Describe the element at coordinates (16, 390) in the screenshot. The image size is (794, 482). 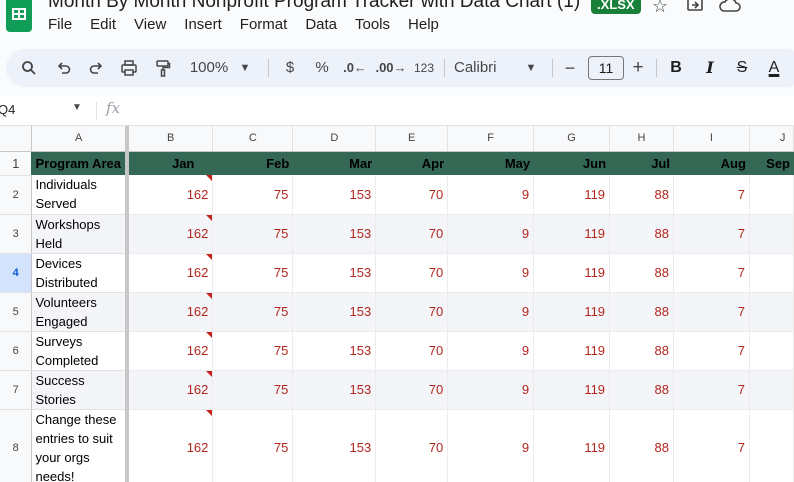
I see `row-header: 7` at that location.